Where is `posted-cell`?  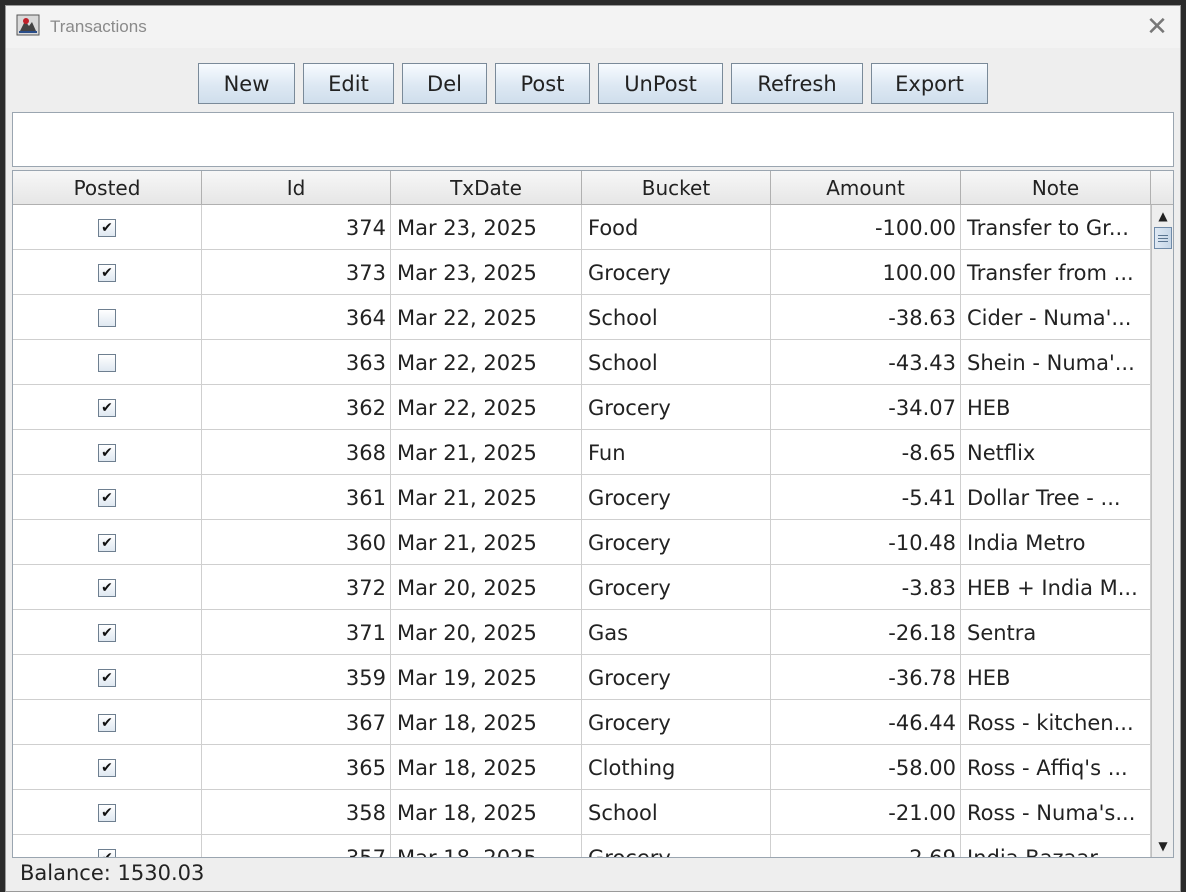 posted-cell is located at coordinates (107, 317).